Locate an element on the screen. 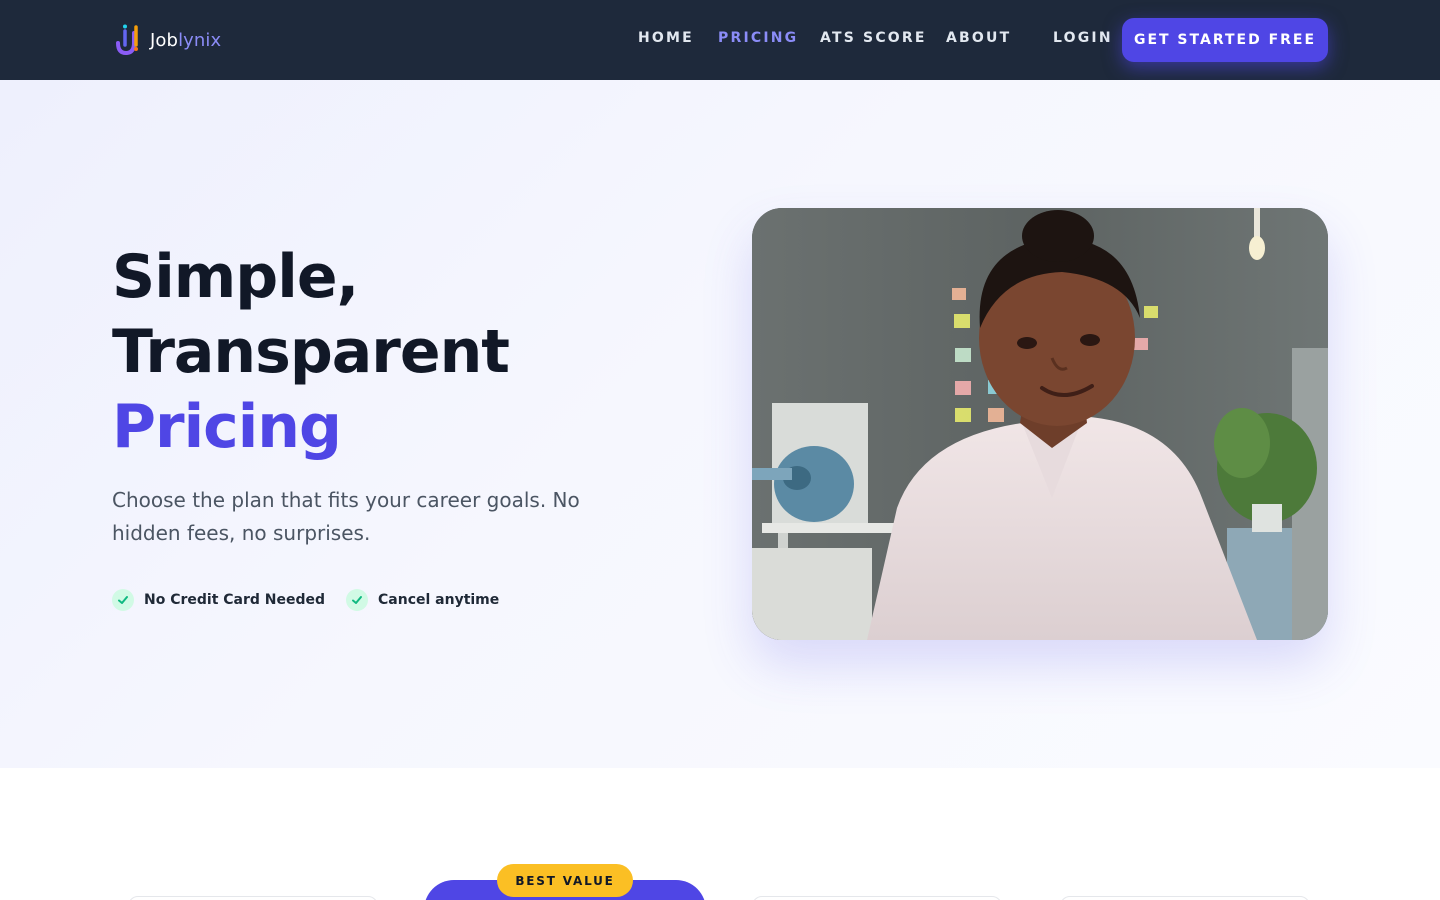 Image resolution: width=1440 pixels, height=900 pixels. get-started-button: GET STARTED FREE is located at coordinates (1225, 40).